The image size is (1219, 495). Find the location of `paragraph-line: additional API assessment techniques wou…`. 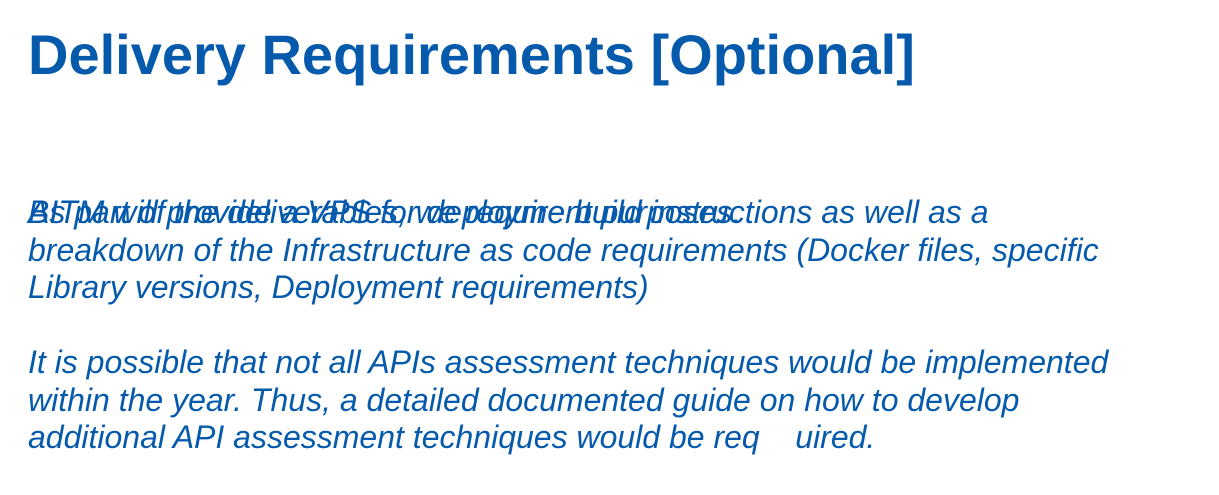

paragraph-line: additional API assessment techniques wou… is located at coordinates (452, 437).